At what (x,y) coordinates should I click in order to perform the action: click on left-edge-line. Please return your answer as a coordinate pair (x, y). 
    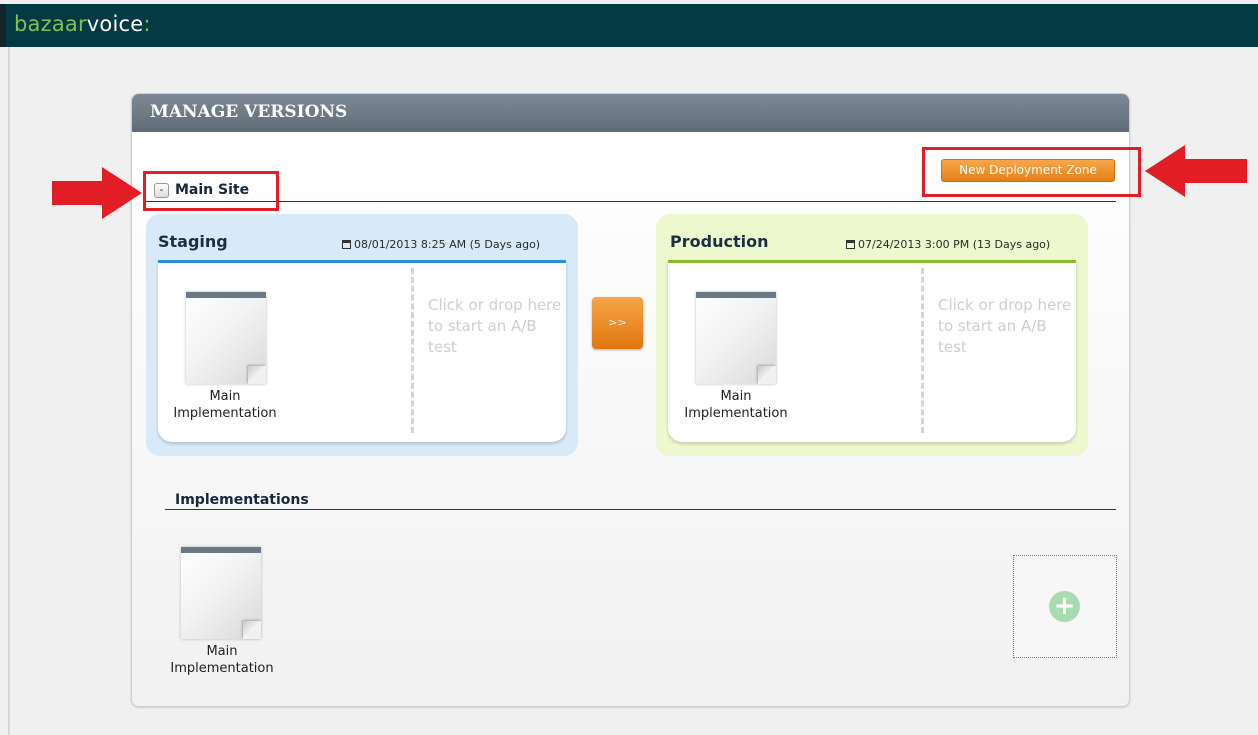
    Looking at the image, I should click on (9, 391).